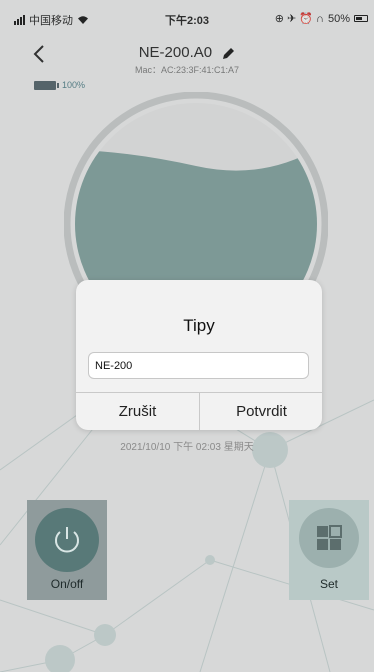  I want to click on settings-grid-icon, so click(329, 537).